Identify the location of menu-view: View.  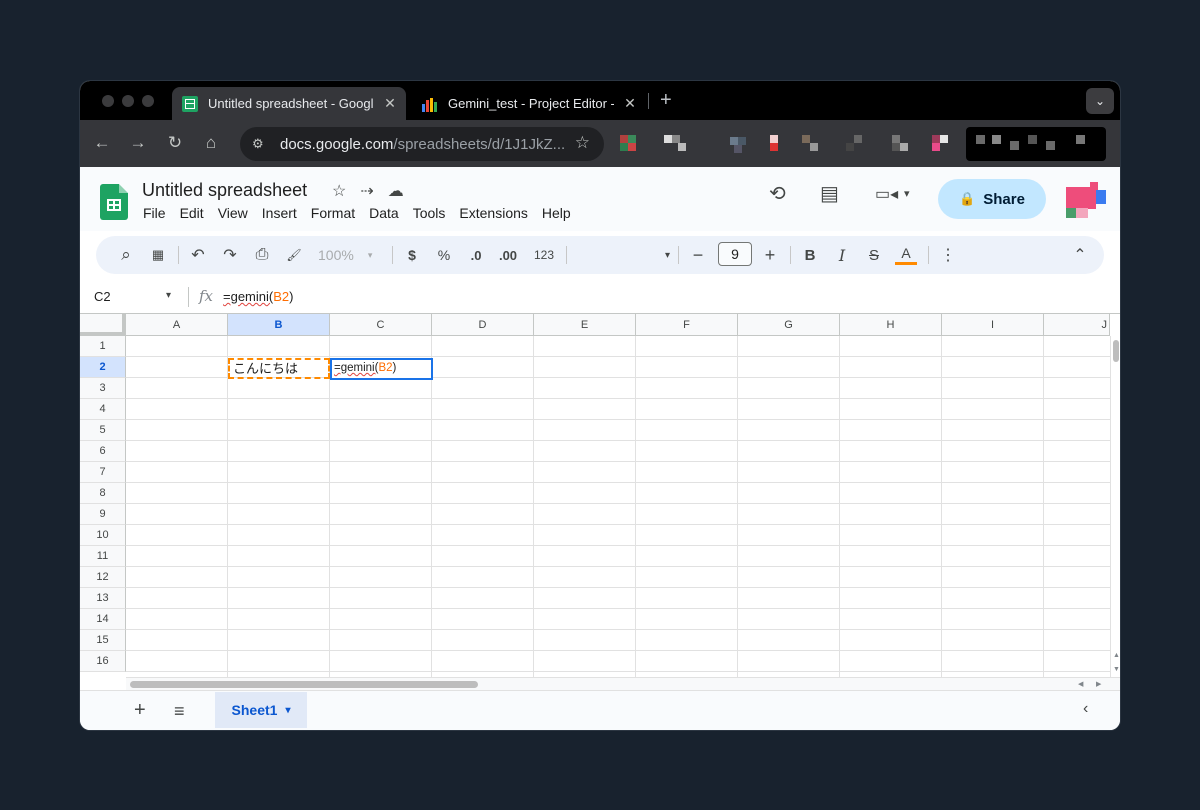
(236, 213).